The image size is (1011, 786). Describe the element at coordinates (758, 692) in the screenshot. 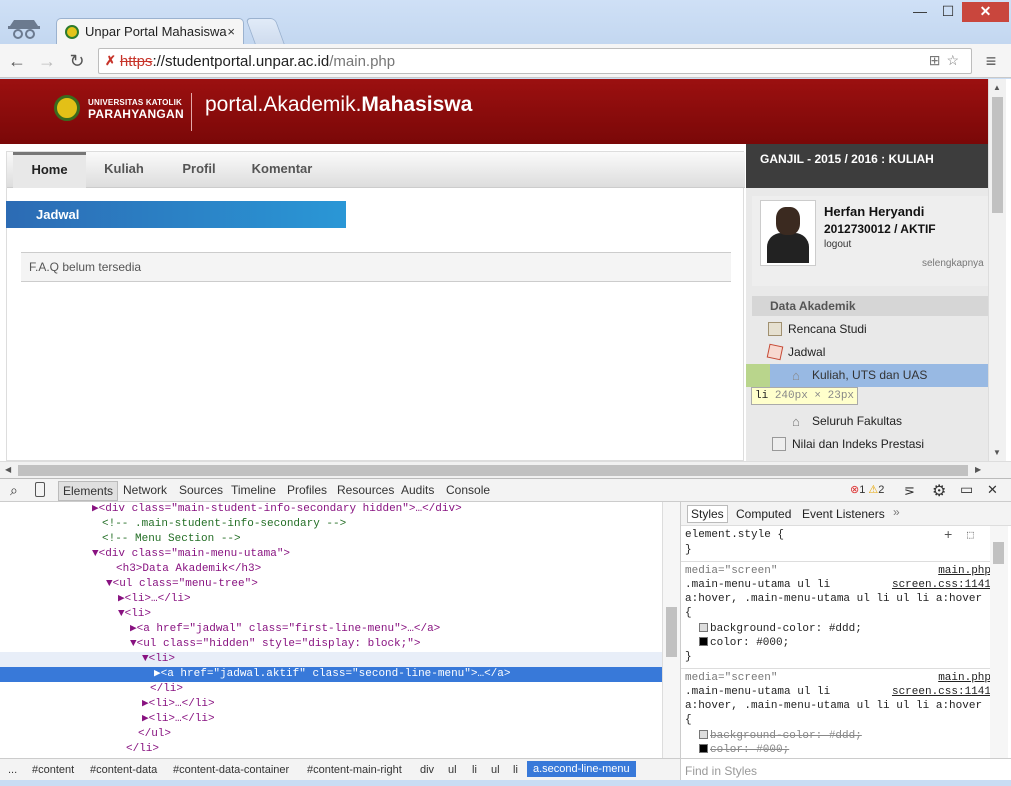

I see `style-text: .main-menu-utama ul li` at that location.